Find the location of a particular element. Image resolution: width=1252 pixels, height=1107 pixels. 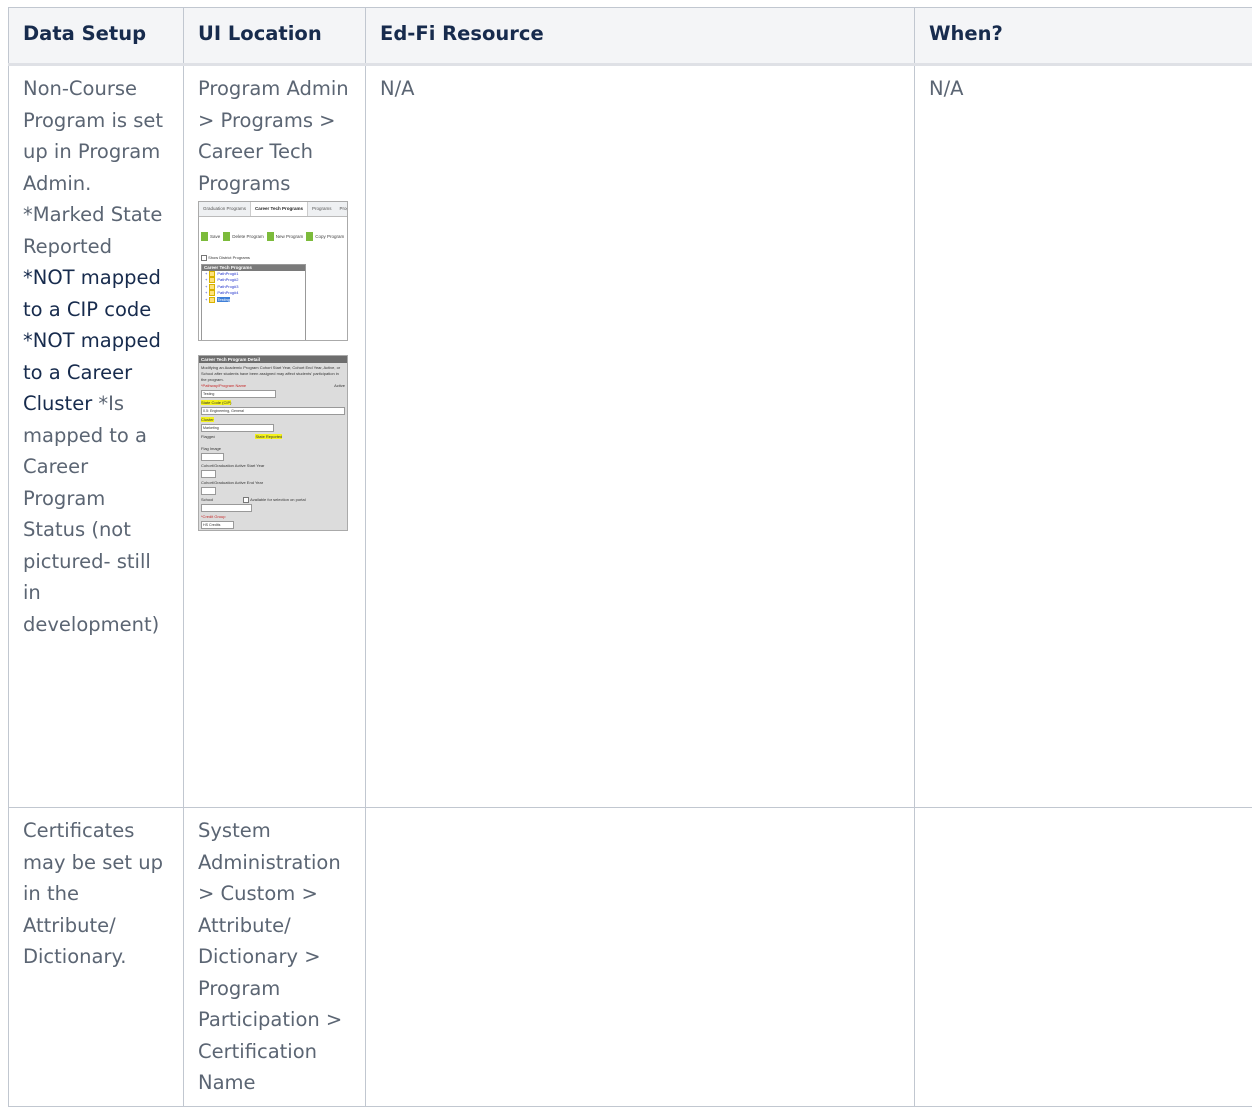

show-district-checkbox: Show District Programs is located at coordinates (273, 258).